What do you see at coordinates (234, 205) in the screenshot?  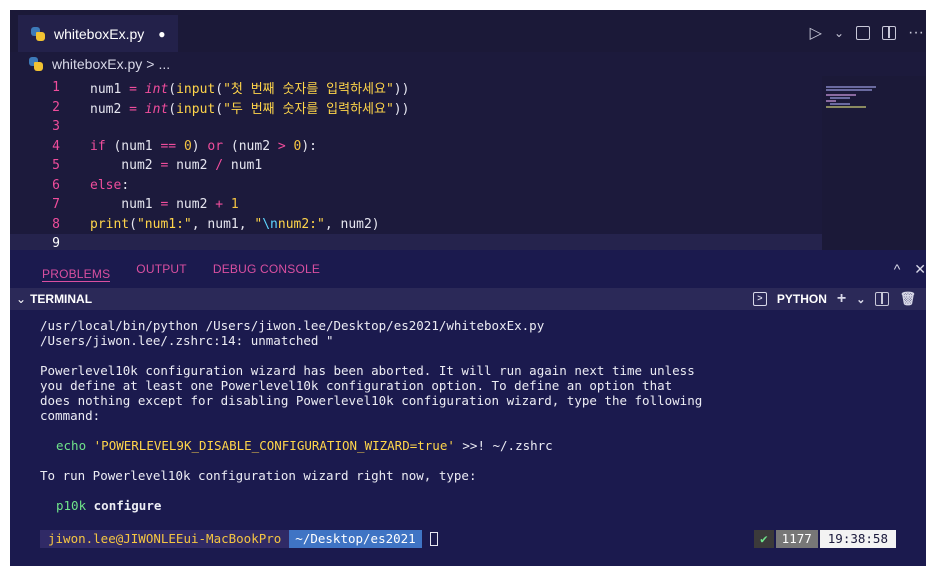 I see `code-token: 1` at bounding box center [234, 205].